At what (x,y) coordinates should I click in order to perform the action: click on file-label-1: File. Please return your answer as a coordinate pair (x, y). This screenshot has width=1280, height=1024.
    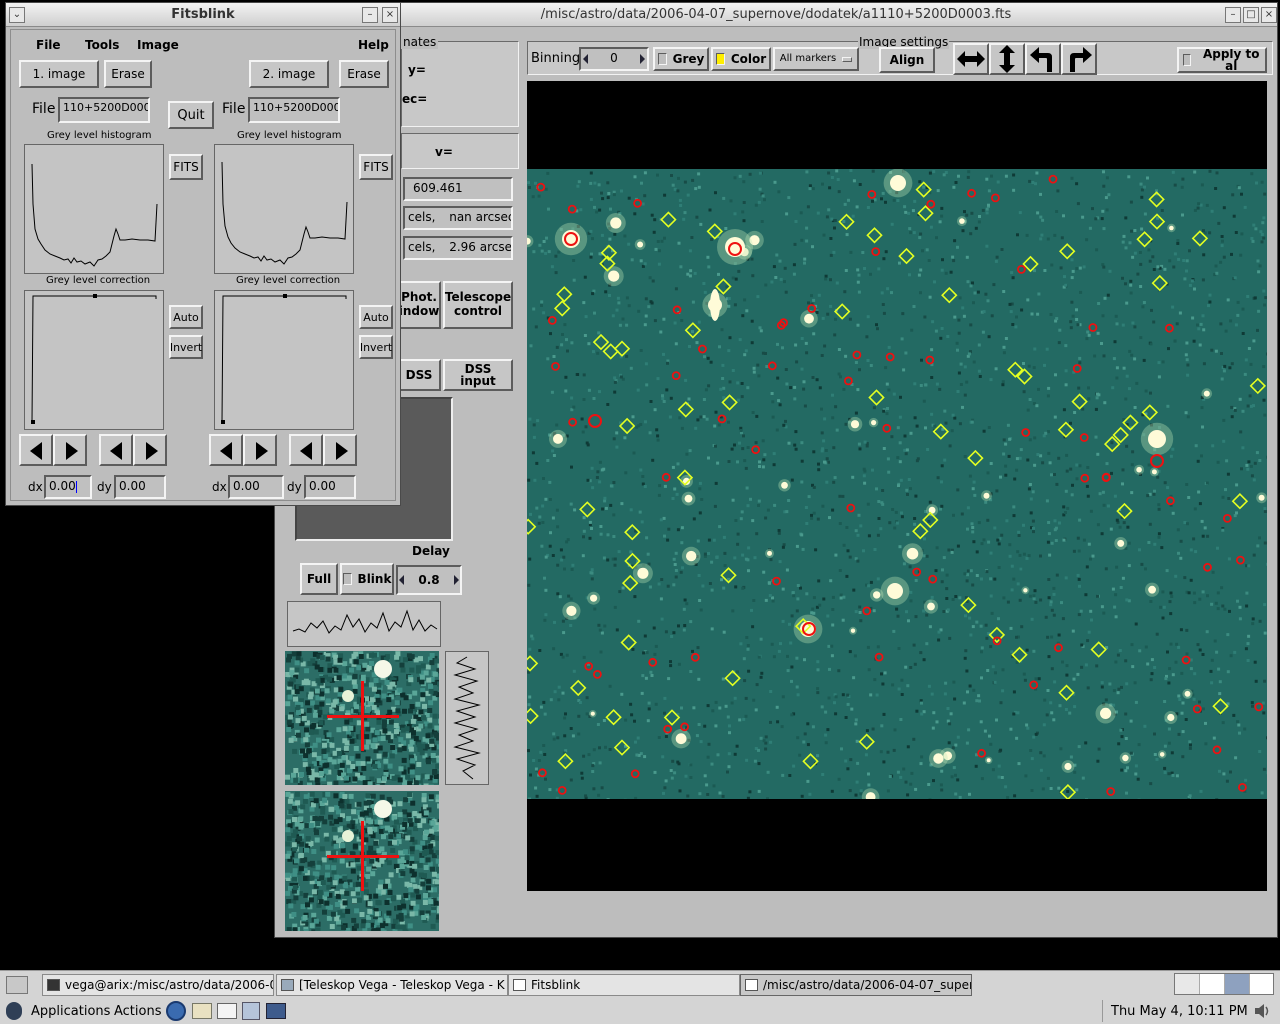
    Looking at the image, I should click on (44, 109).